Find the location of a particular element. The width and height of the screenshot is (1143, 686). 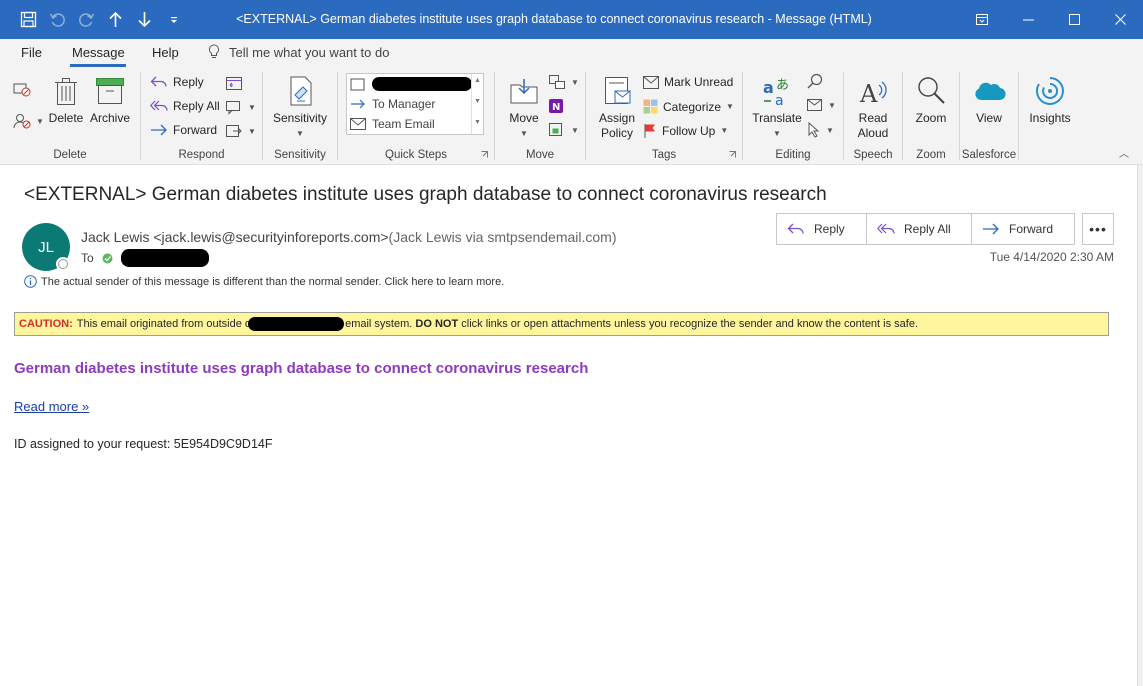

find-button is located at coordinates (815, 81).